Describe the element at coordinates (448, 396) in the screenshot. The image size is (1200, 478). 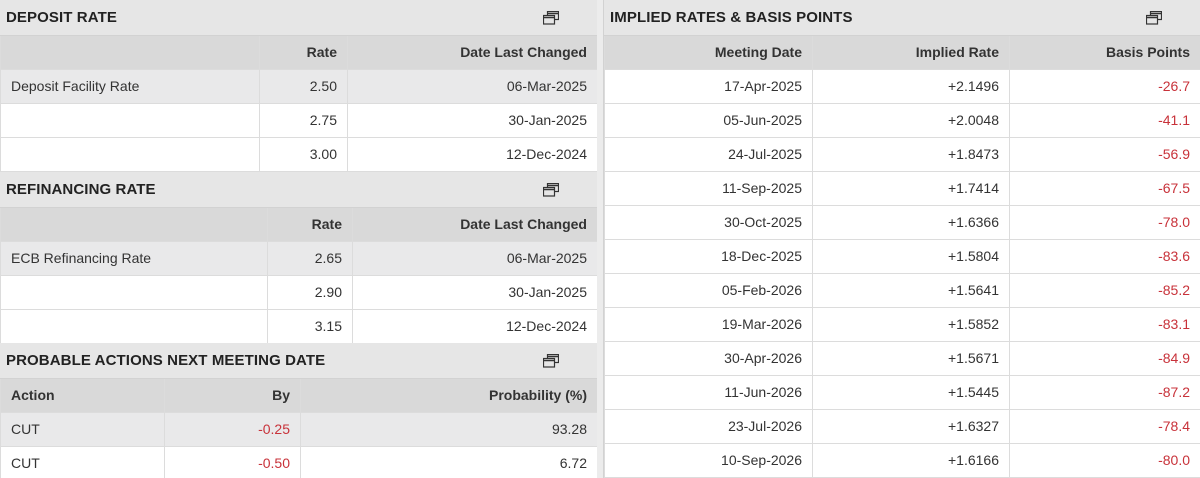
I see `column-header-probability: Probability (%)` at that location.